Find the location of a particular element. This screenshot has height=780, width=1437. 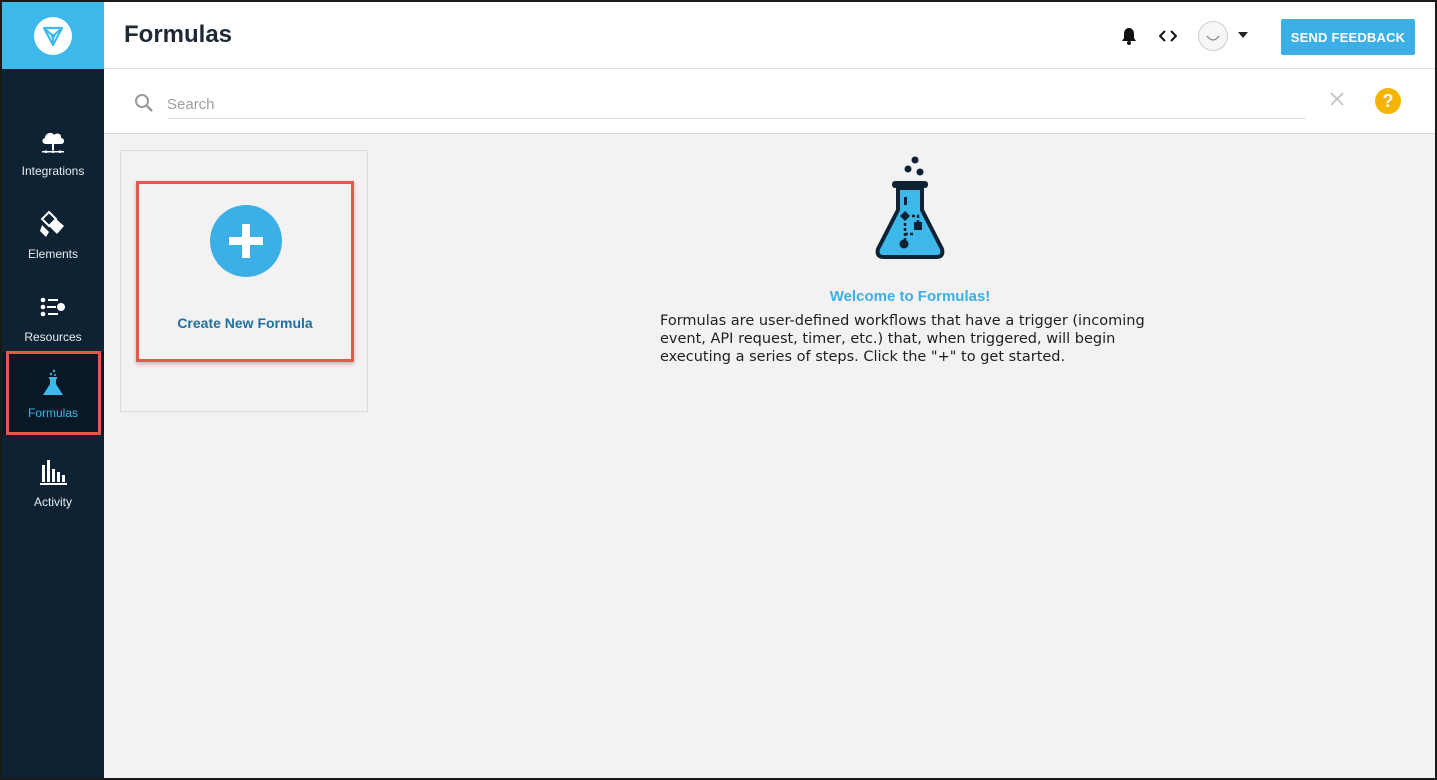

search-bar: ? is located at coordinates (769, 101).